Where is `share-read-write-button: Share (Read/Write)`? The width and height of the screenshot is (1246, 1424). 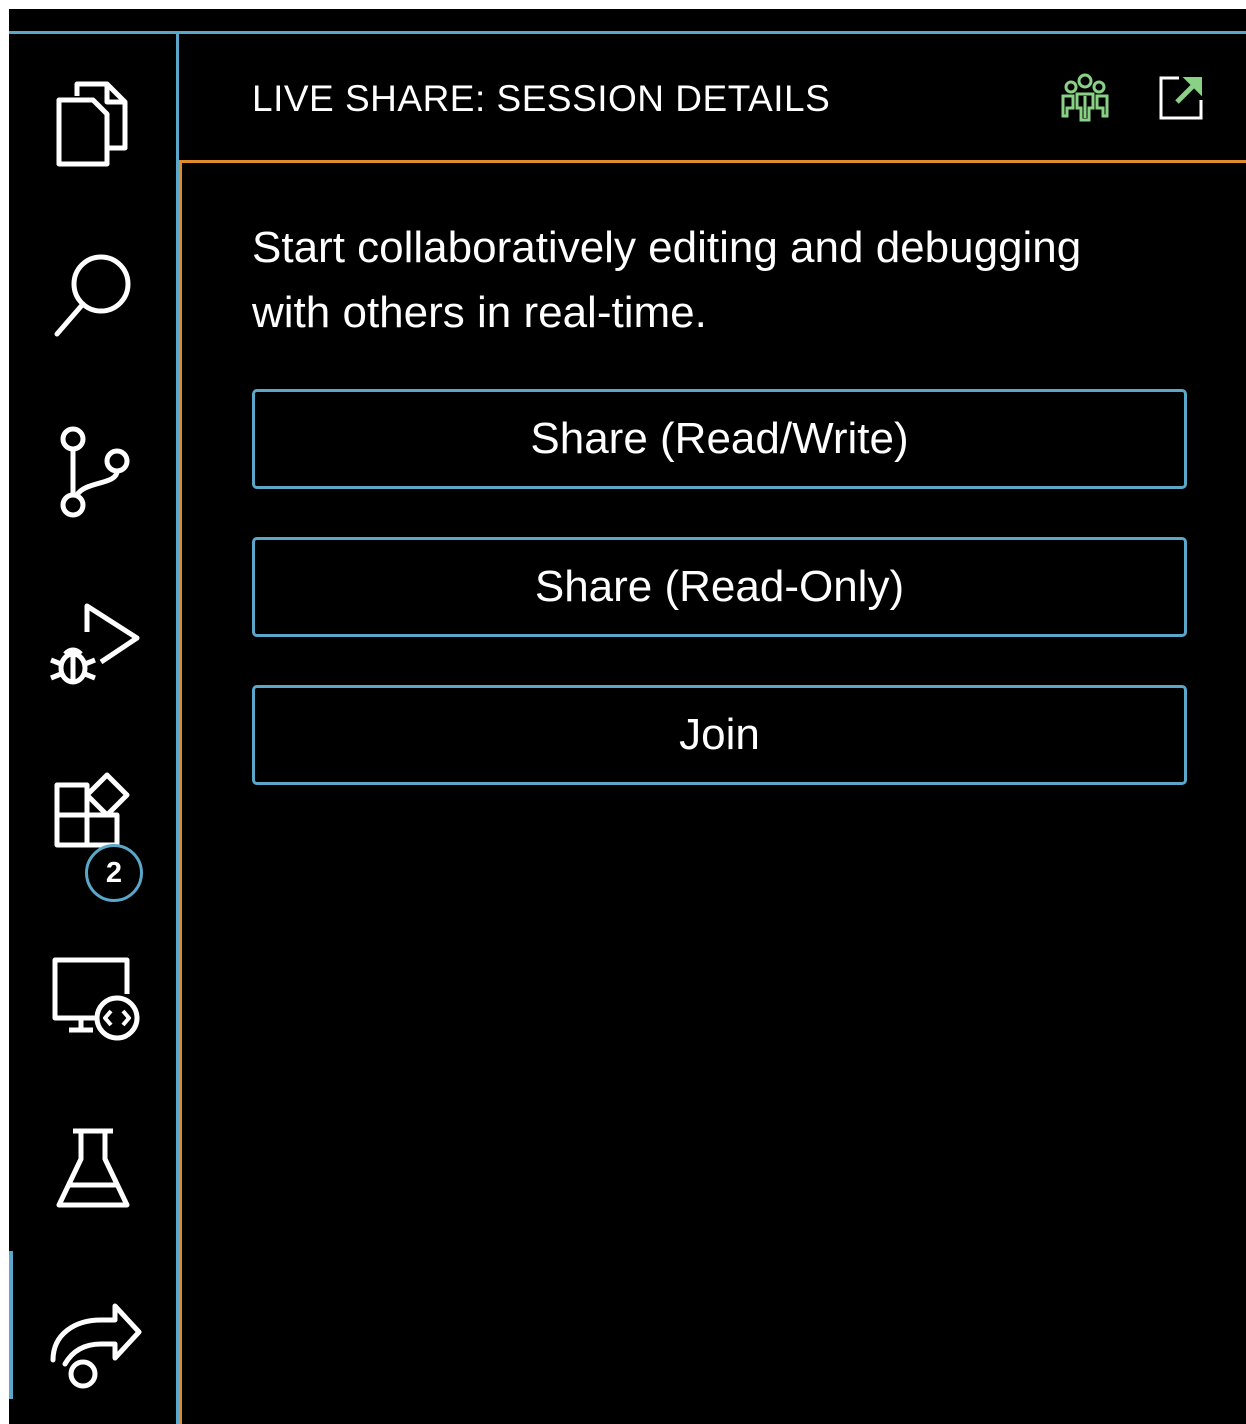
share-read-write-button: Share (Read/Write) is located at coordinates (719, 439).